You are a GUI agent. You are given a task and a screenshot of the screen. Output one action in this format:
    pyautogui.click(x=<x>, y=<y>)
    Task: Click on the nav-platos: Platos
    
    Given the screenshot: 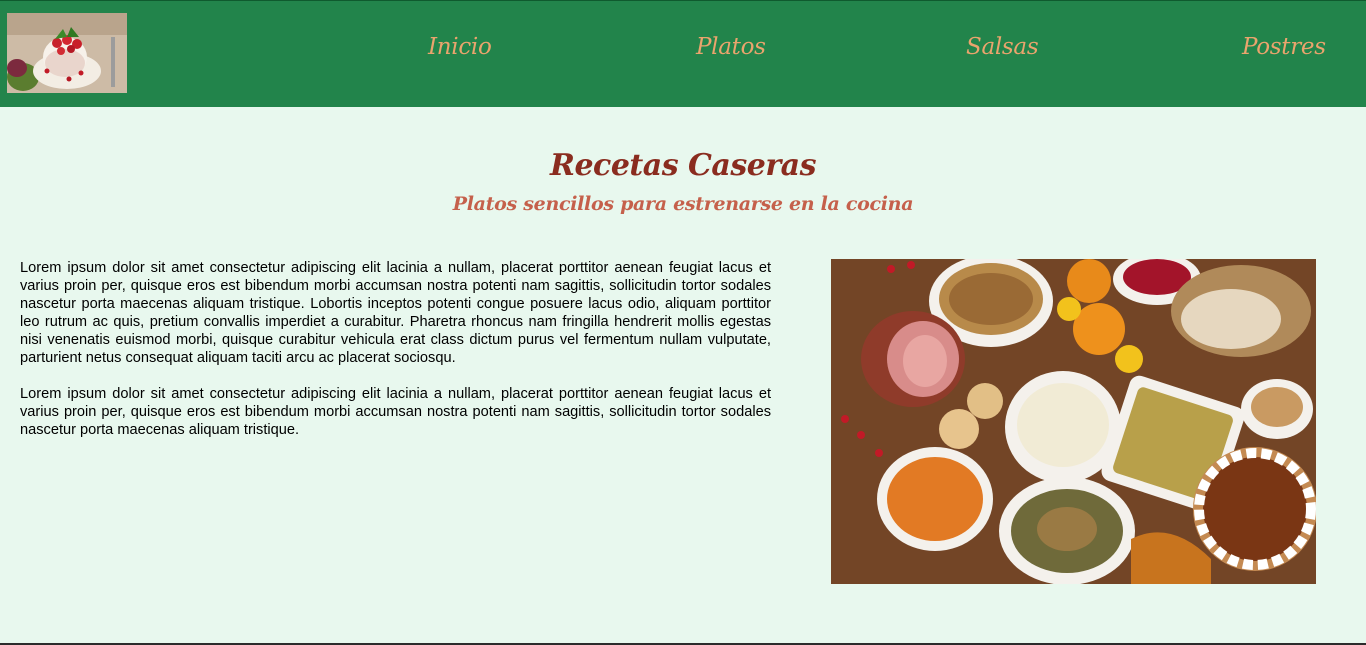 What is the action you would take?
    pyautogui.click(x=731, y=47)
    